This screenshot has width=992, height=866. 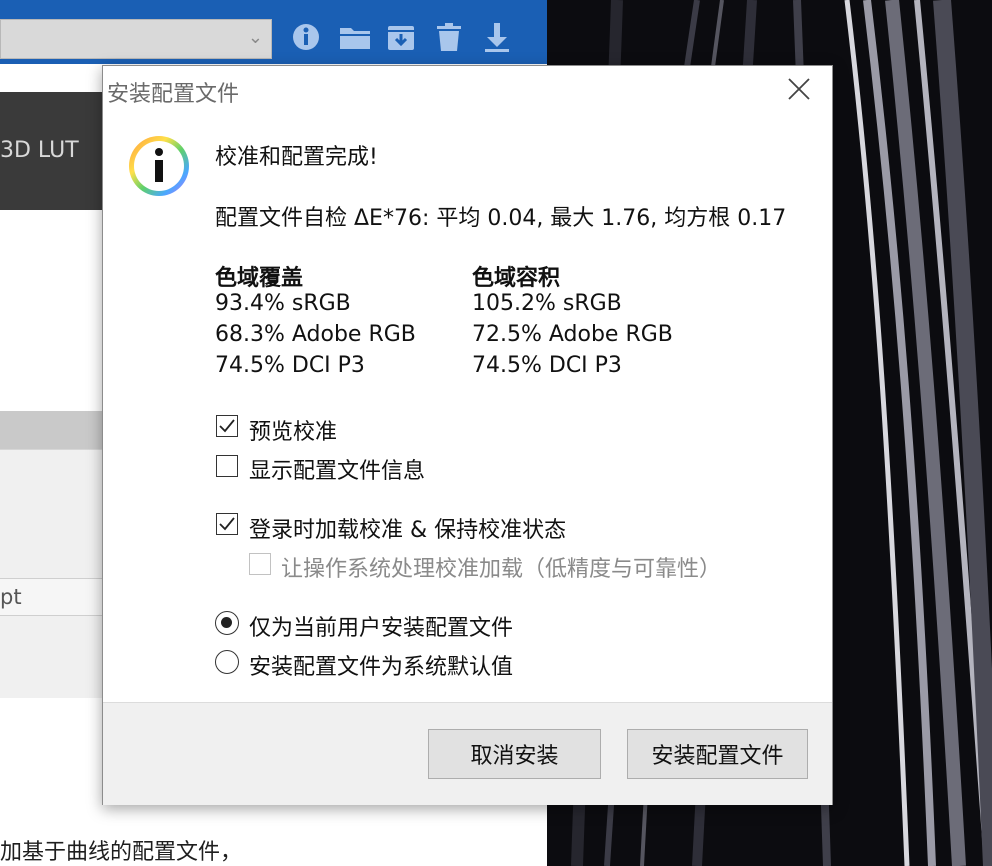 I want to click on show-profile-info-checkbox, so click(x=227, y=466).